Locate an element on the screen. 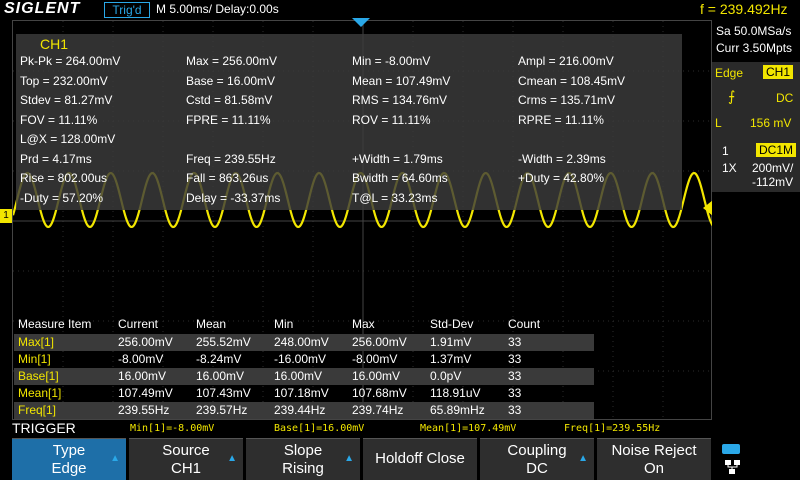 The image size is (800, 480). measure-value: FPRE = 11.11% is located at coordinates (228, 119).